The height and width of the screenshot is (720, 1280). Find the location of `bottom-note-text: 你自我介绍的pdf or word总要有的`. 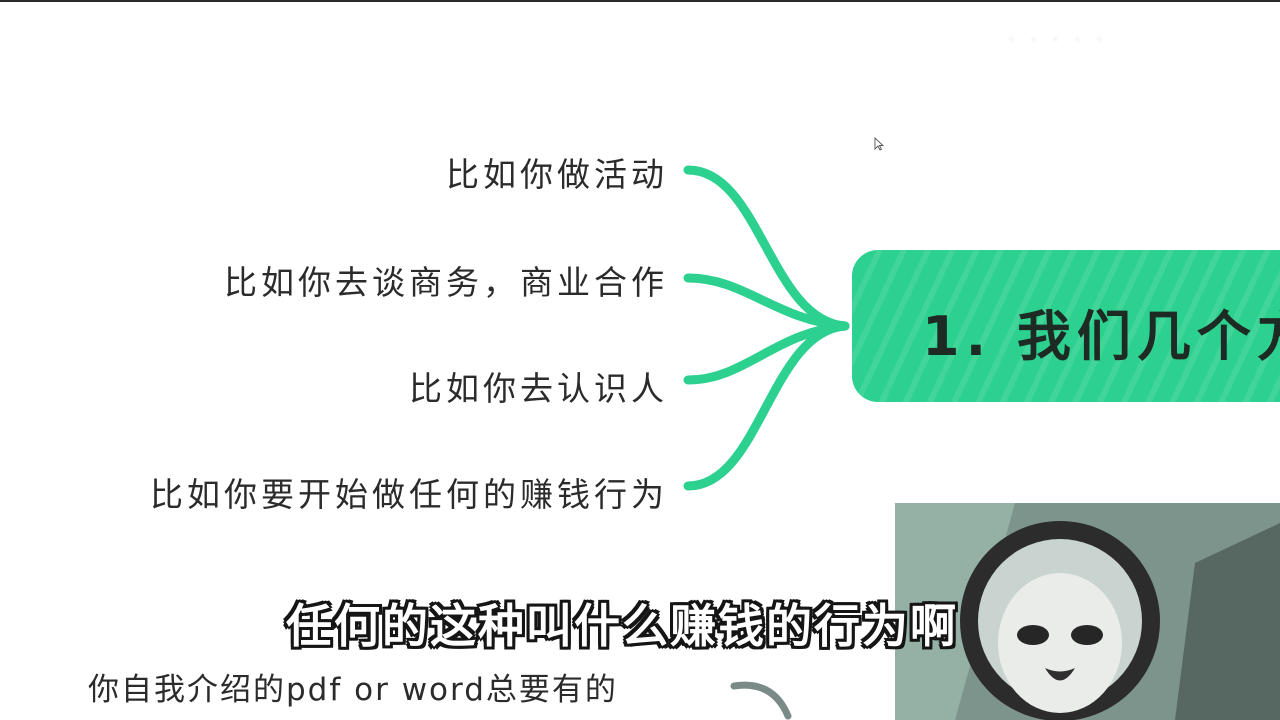

bottom-note-text: 你自我介绍的pdf or word总要有的 is located at coordinates (353, 690).